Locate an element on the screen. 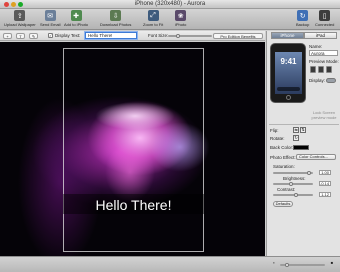  upload-wallpaper-button: ⇪ Upload Wallpaper is located at coordinates (20, 18).